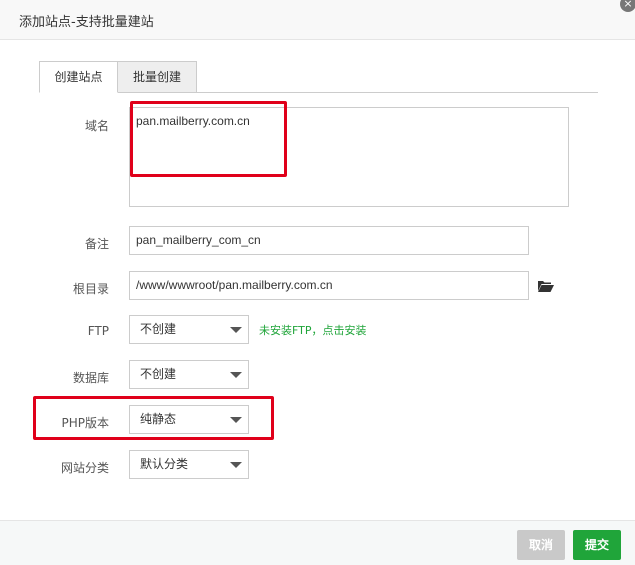  Describe the element at coordinates (158, 419) in the screenshot. I see `php-version-select-value: 纯静态` at that location.